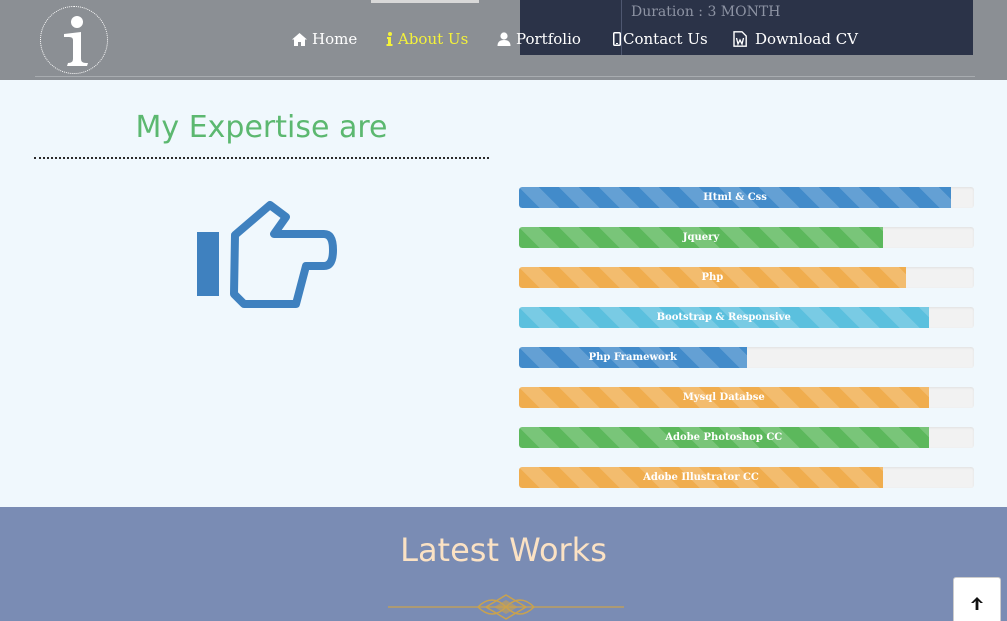  I want to click on header-top-tab, so click(425, 1).